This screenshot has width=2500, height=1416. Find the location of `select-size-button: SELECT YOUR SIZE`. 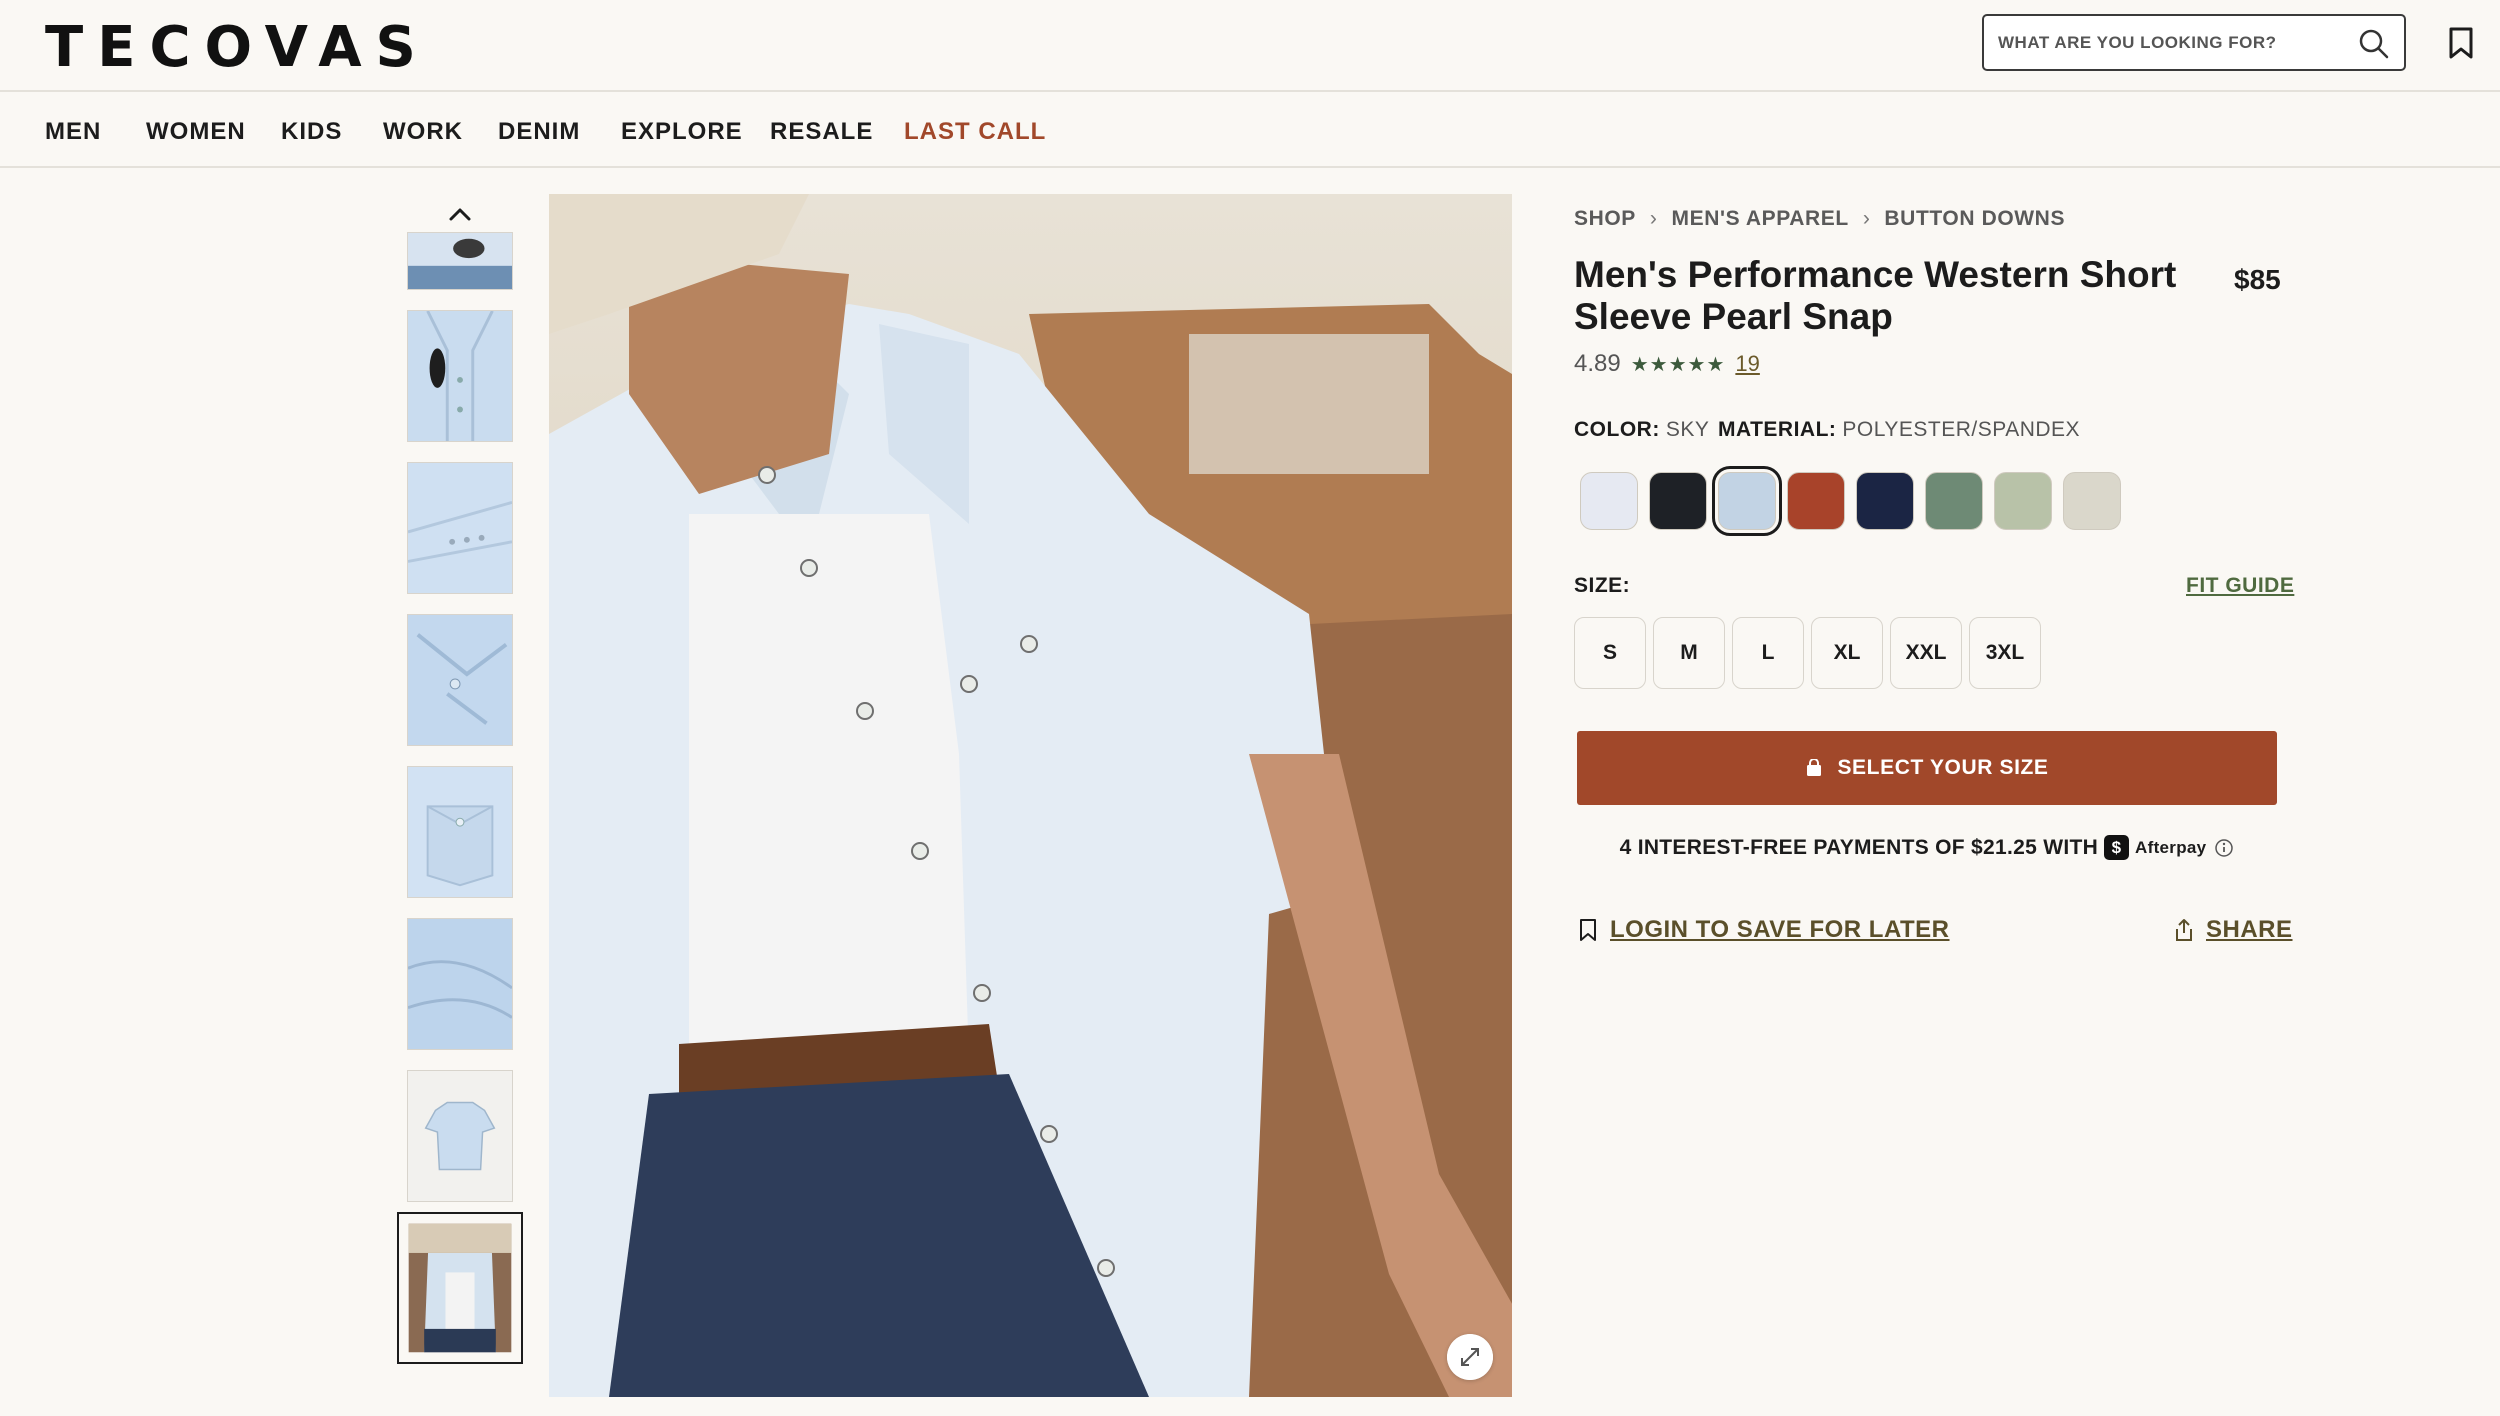

select-size-button: SELECT YOUR SIZE is located at coordinates (1927, 768).